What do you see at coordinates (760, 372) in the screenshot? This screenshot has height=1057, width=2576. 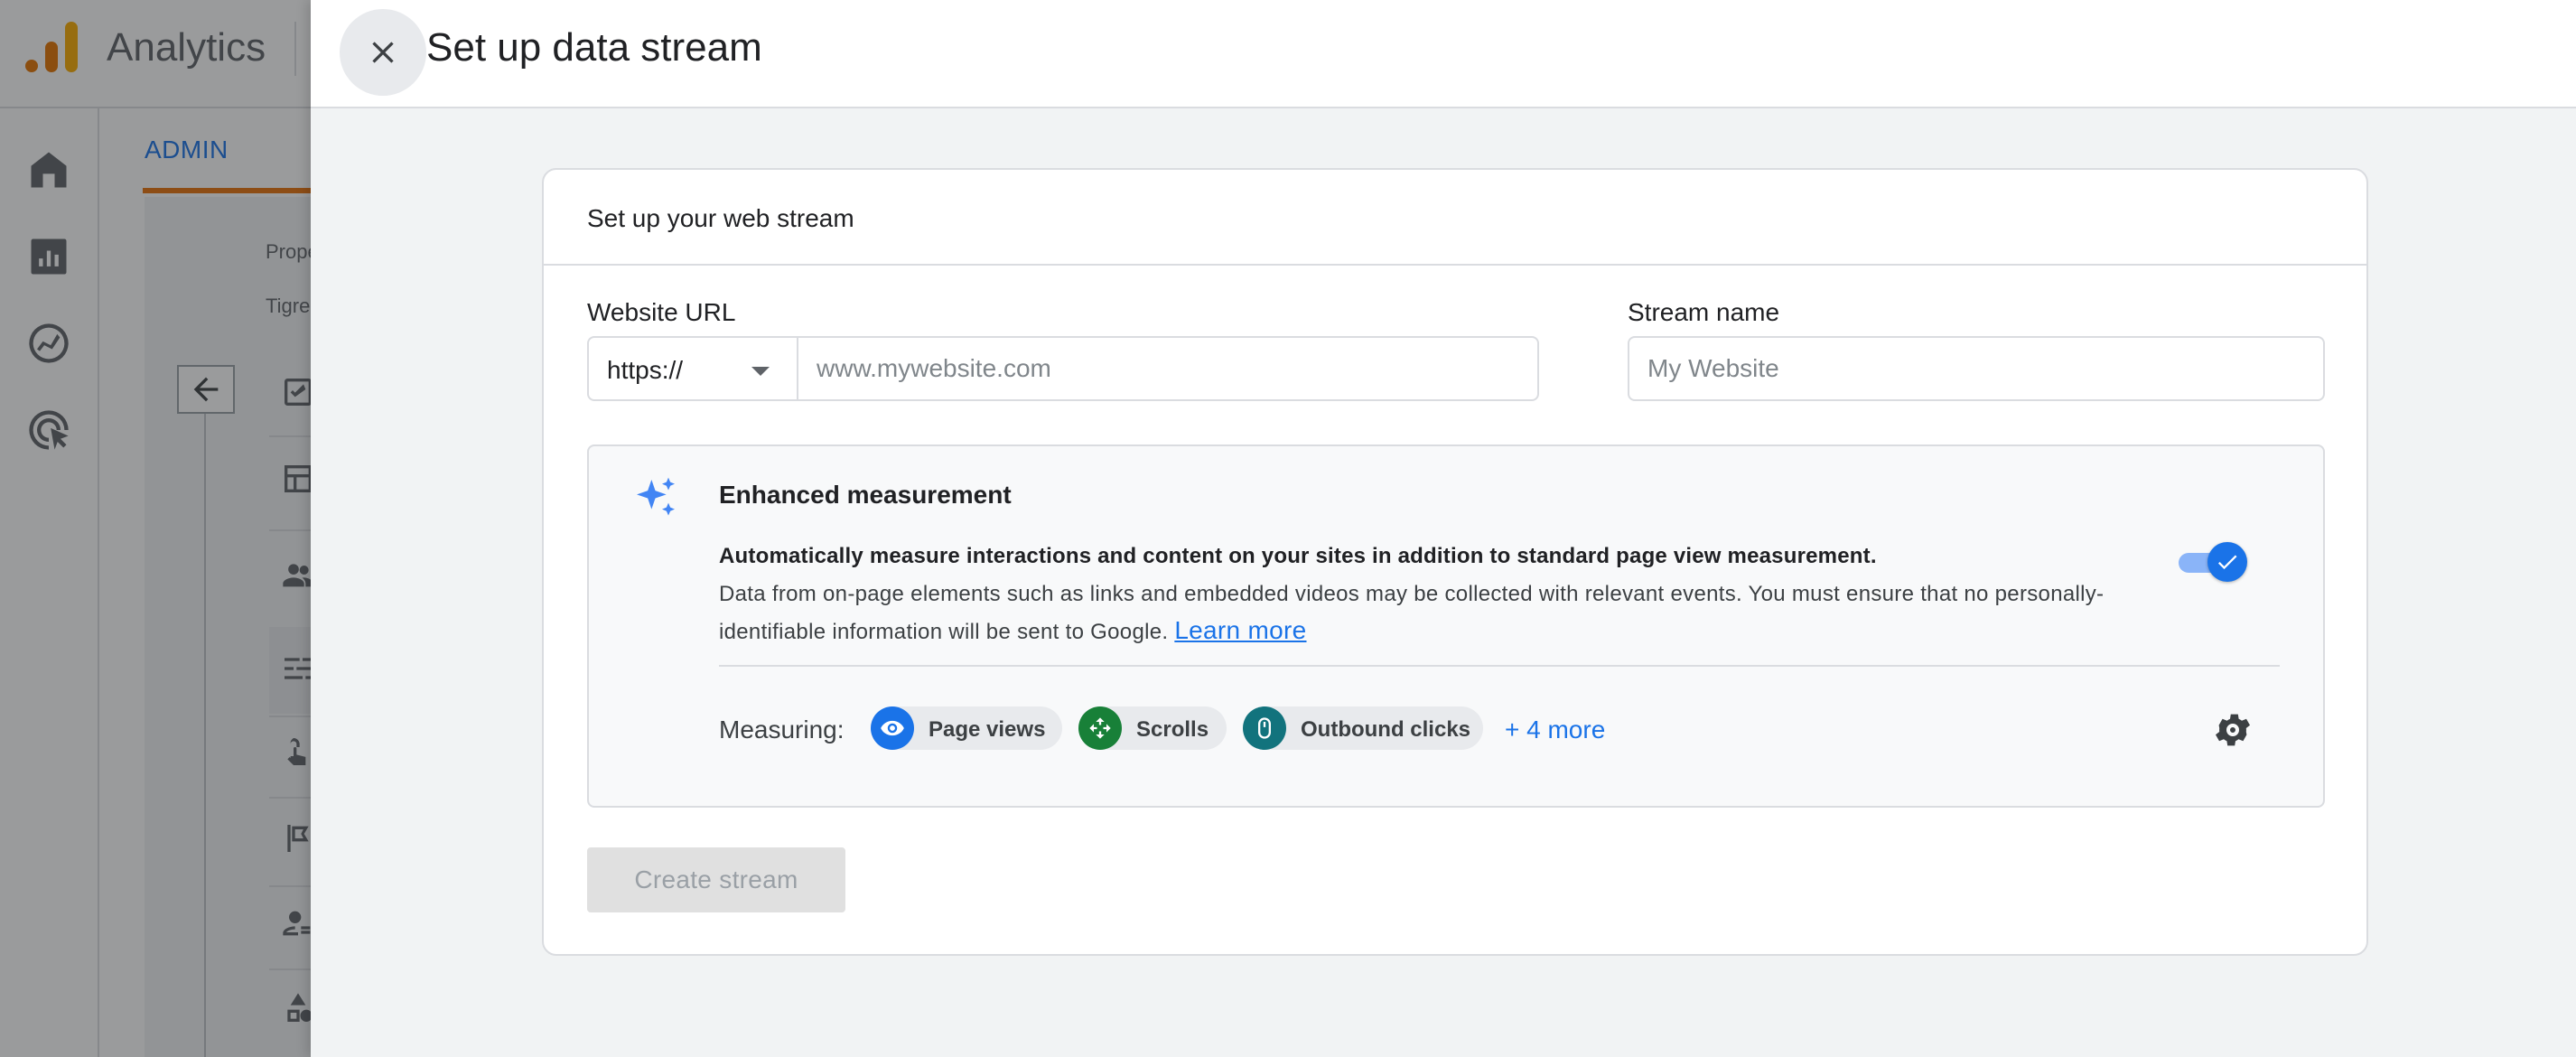 I see `chevron-down-icon` at bounding box center [760, 372].